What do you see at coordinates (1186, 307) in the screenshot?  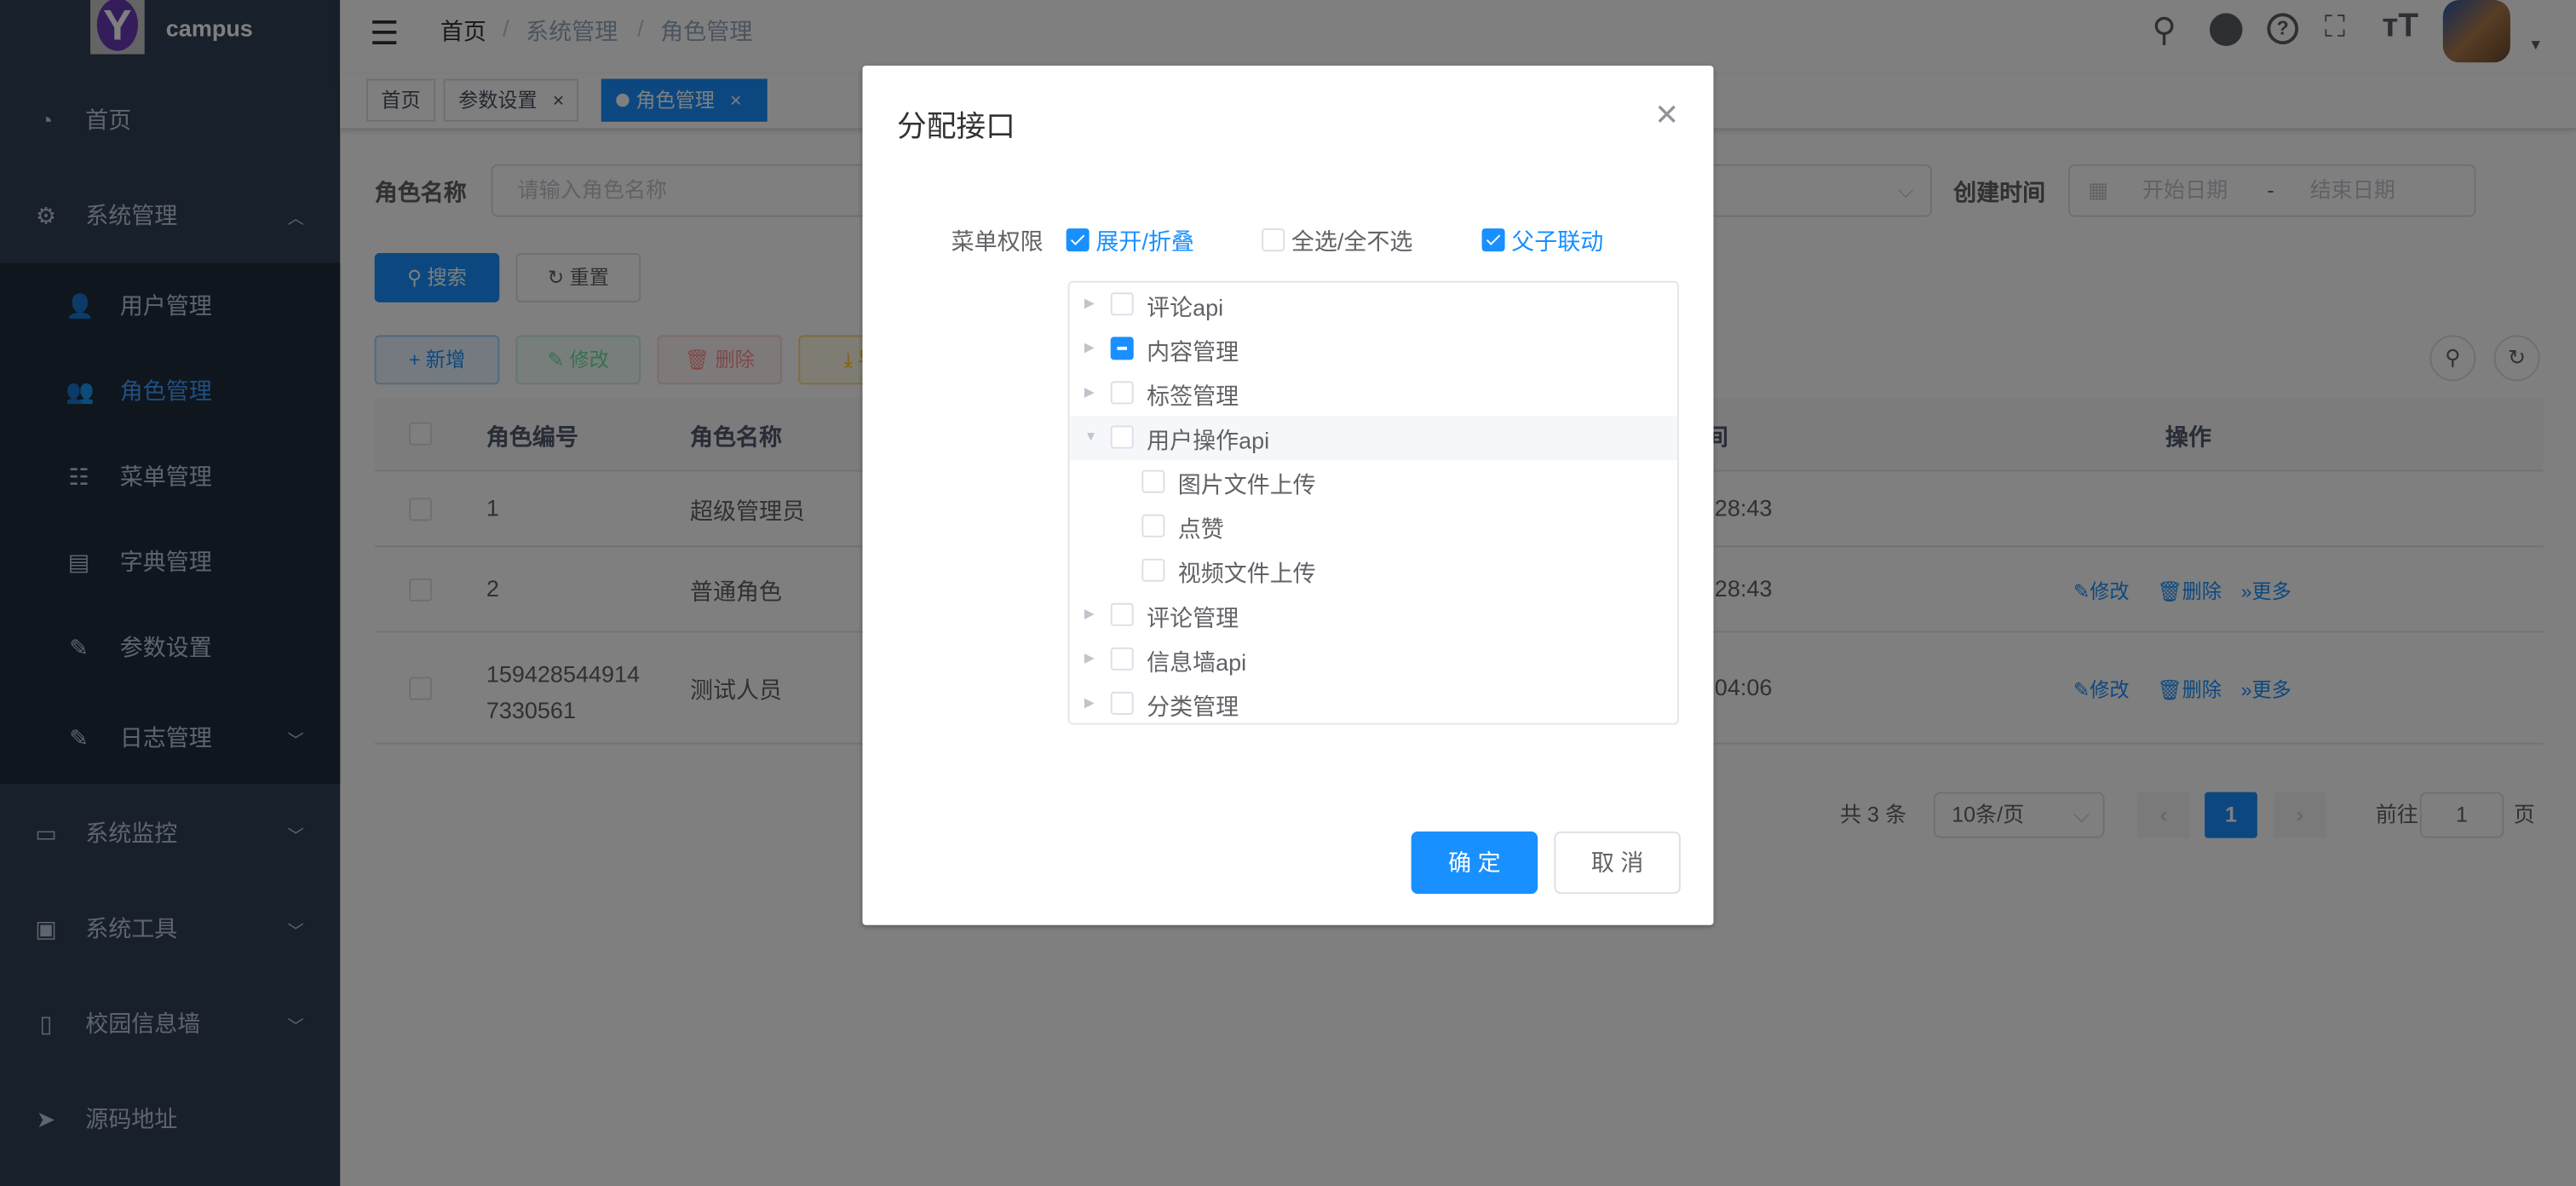 I see `tree-node-label: 评论api` at bounding box center [1186, 307].